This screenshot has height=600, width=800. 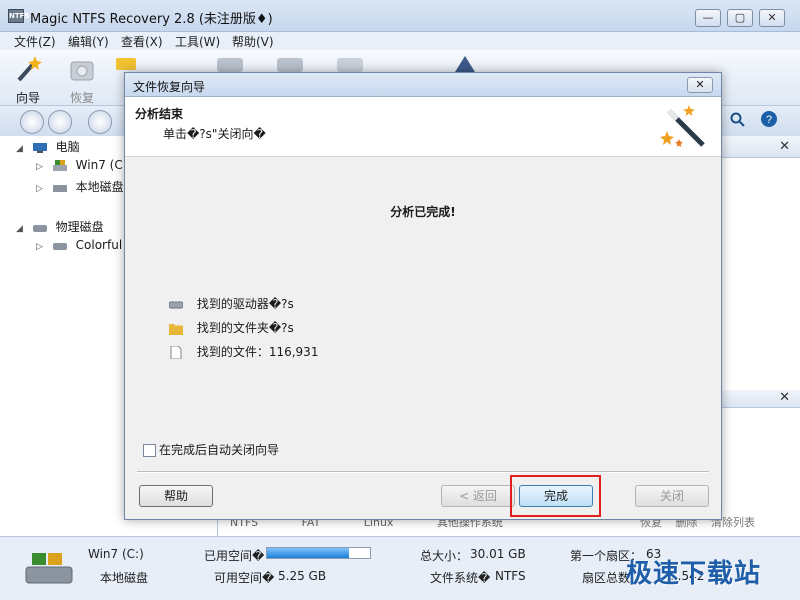 I want to click on status-drive-name: Win7 (C:), so click(x=116, y=554).